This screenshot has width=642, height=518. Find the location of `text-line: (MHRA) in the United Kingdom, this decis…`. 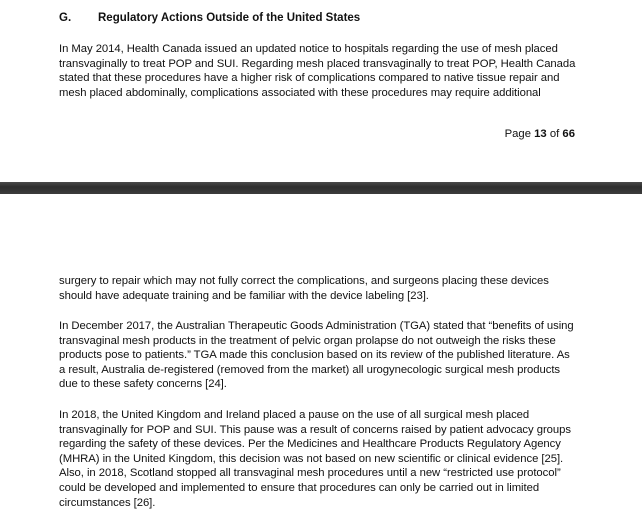

text-line: (MHRA) in the United Kingdom, this decis… is located at coordinates (311, 458).